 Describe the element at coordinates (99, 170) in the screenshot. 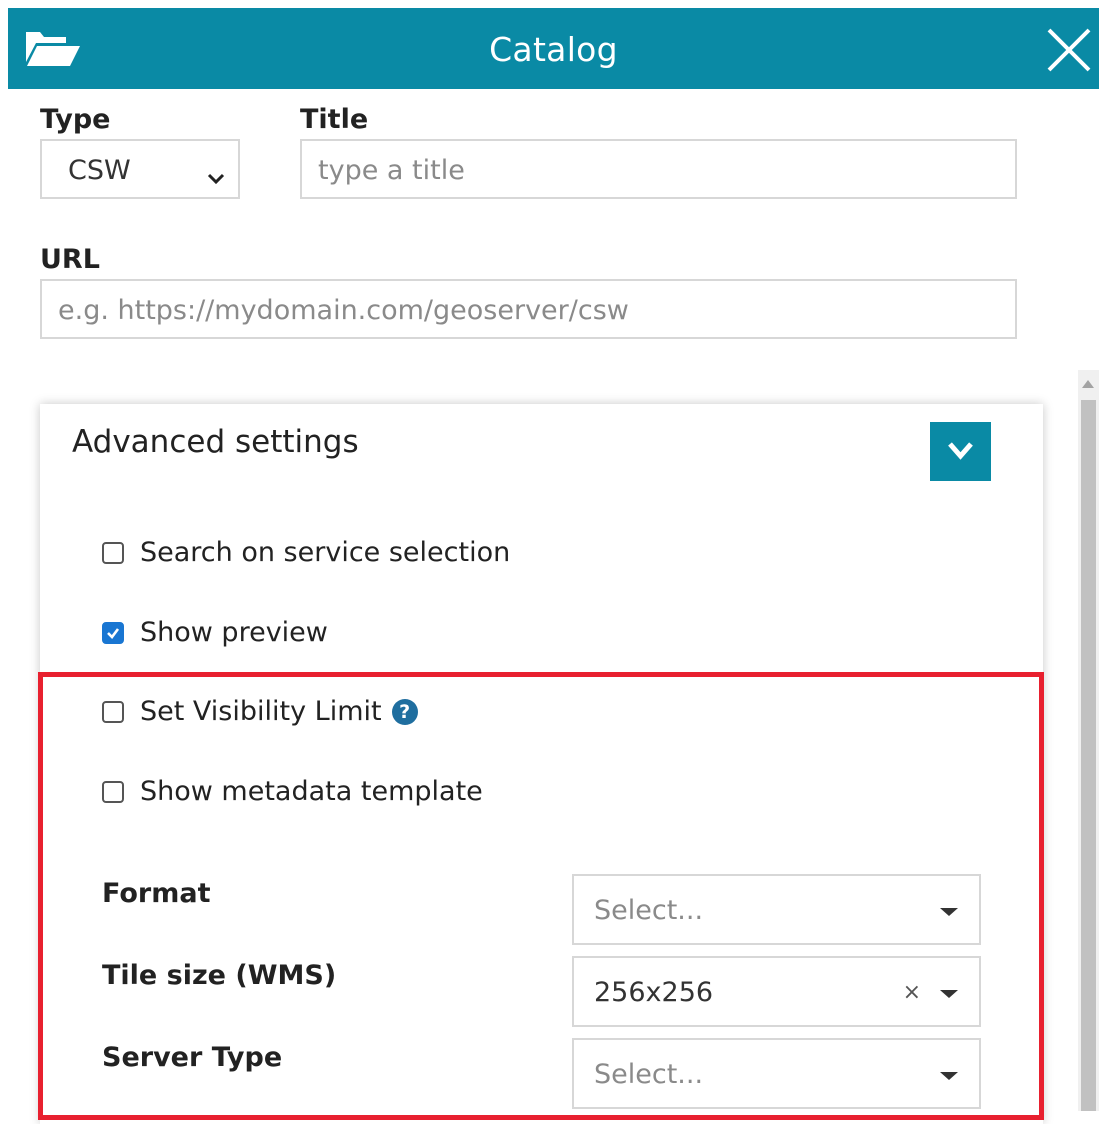

I see `type-select-value: CSW` at that location.